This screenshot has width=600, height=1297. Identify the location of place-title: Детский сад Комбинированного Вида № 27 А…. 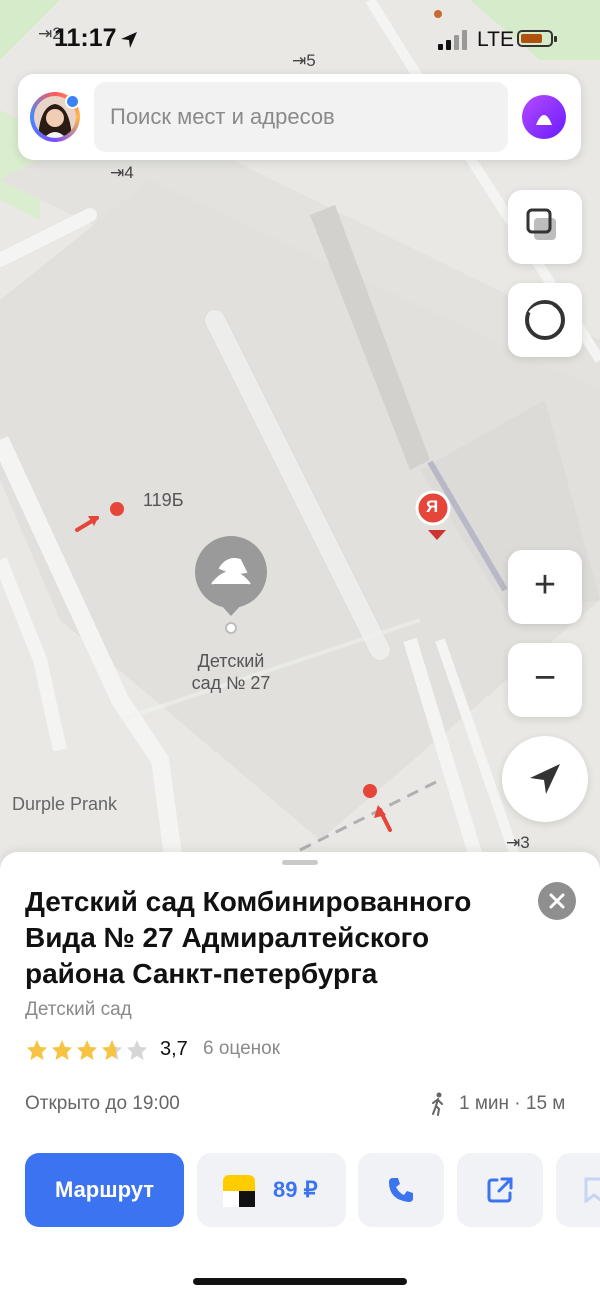
(248, 937).